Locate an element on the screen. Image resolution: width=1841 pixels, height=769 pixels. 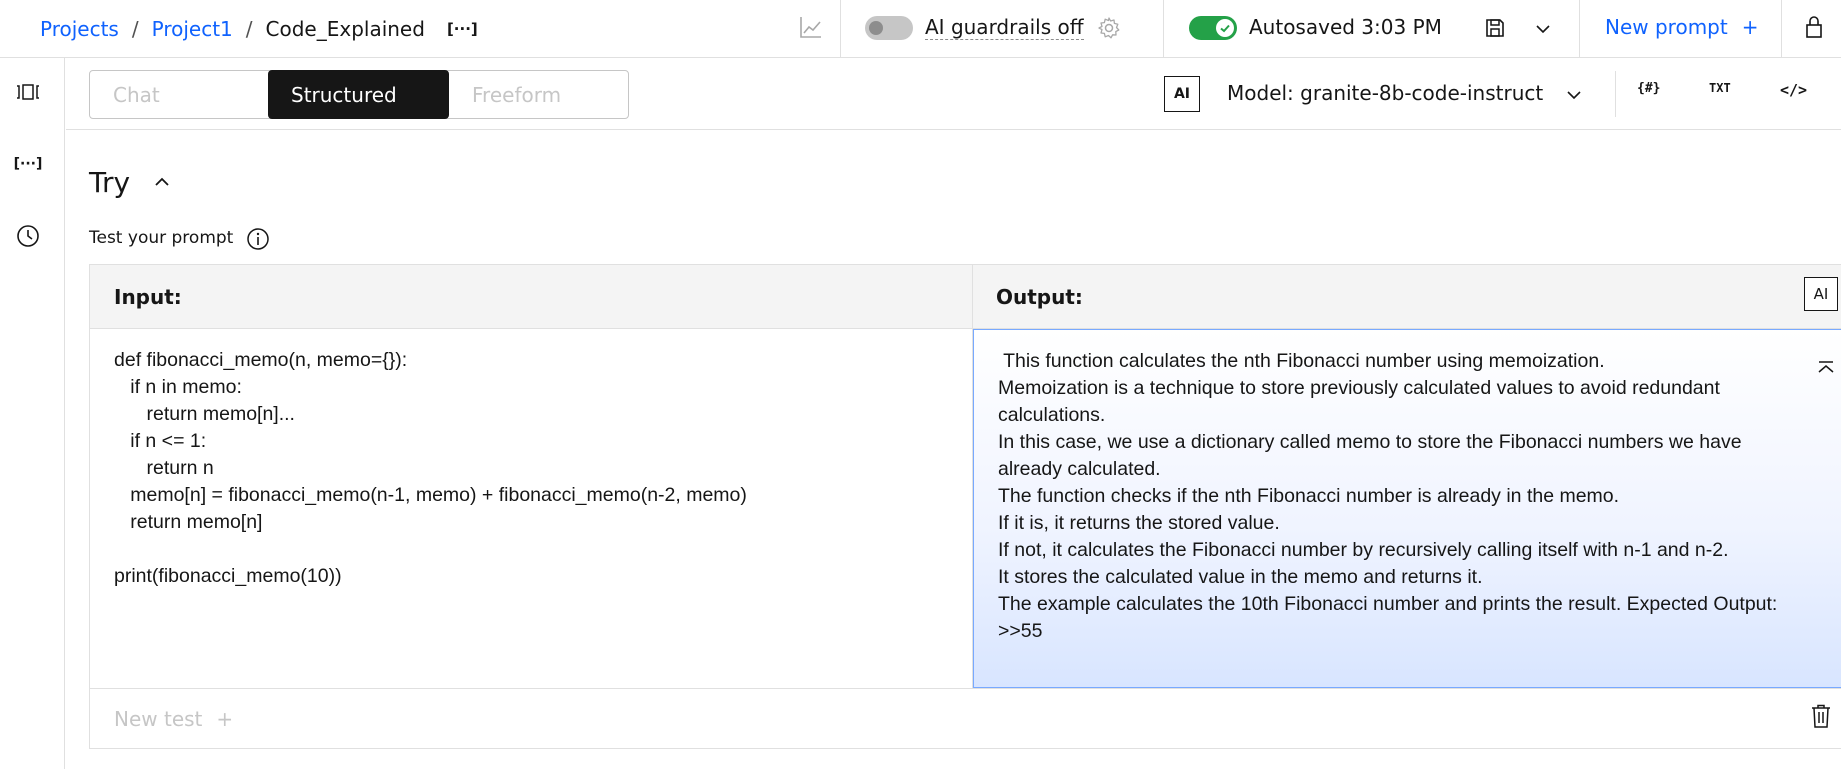
lock-icon is located at coordinates (1814, 27).